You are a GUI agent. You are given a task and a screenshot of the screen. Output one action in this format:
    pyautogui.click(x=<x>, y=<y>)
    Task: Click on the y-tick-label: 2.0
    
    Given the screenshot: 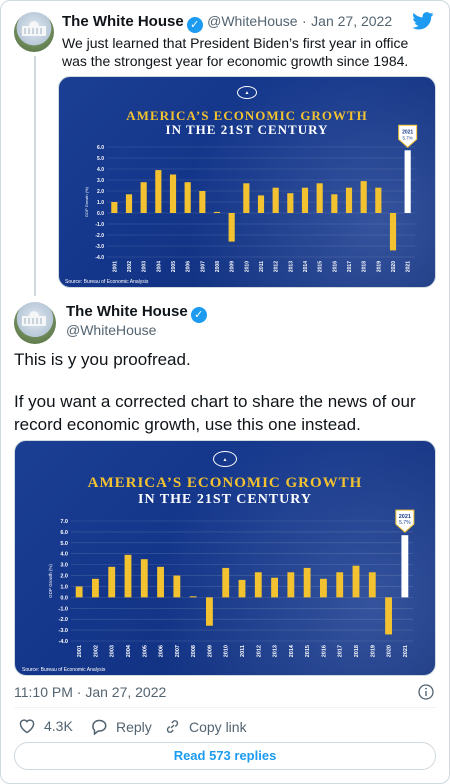 What is the action you would take?
    pyautogui.click(x=64, y=577)
    